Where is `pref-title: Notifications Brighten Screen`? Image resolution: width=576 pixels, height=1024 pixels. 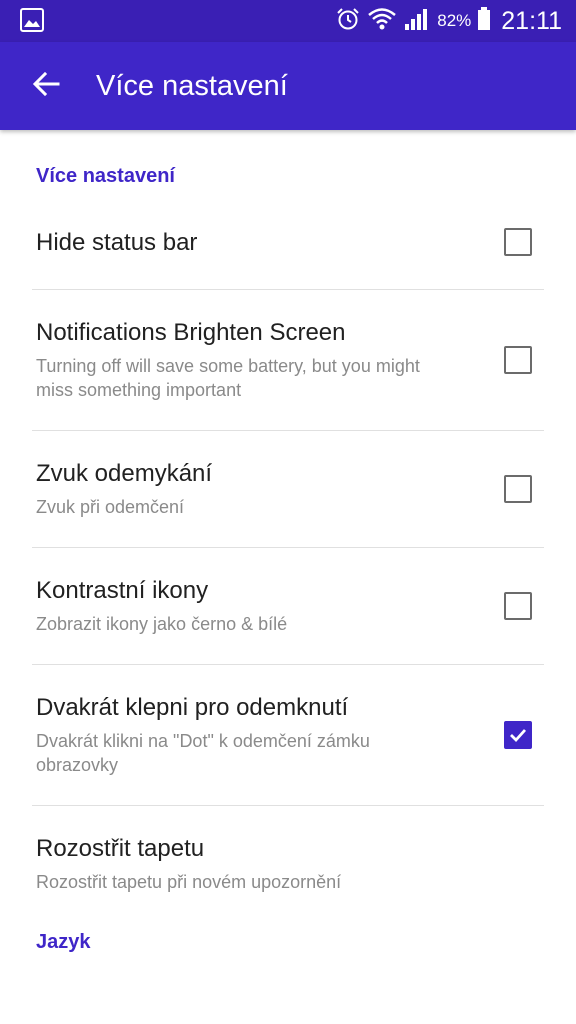
pref-title: Notifications Brighten Screen is located at coordinates (191, 332).